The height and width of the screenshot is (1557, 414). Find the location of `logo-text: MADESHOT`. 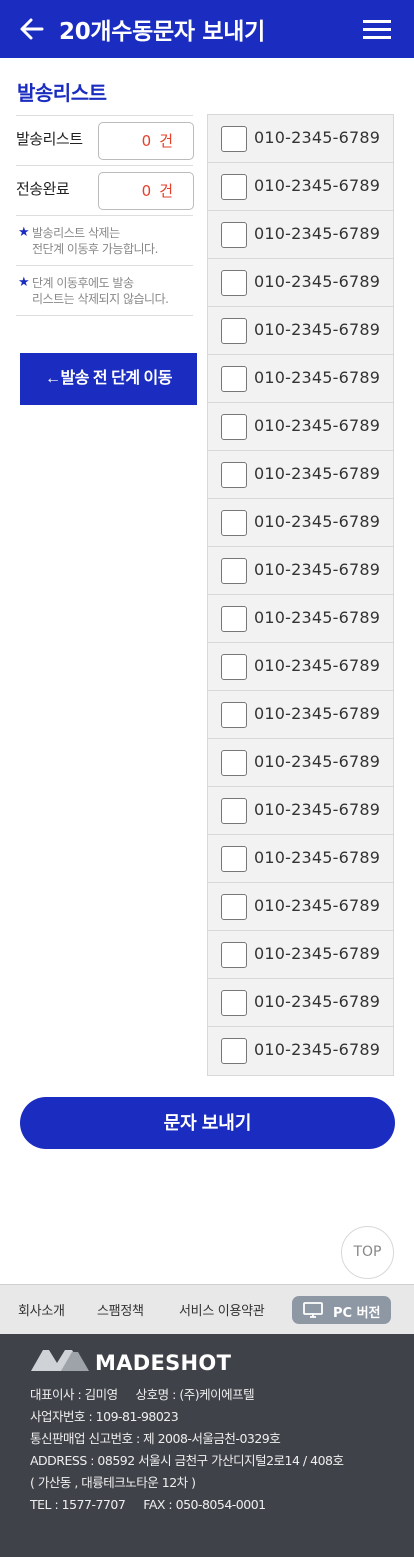

logo-text: MADESHOT is located at coordinates (163, 1363).